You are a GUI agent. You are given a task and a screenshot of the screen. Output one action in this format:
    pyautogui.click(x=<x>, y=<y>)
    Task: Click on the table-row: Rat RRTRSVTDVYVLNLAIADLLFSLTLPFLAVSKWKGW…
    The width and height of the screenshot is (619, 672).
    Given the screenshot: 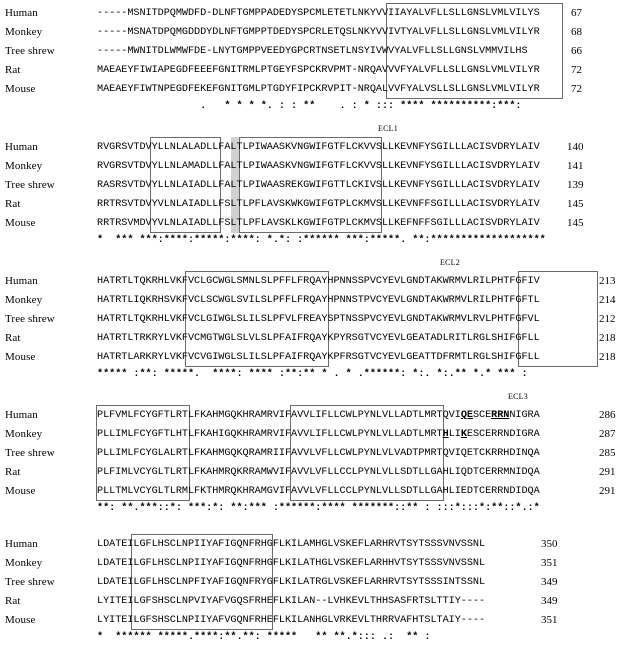 What is the action you would take?
    pyautogui.click(x=309, y=204)
    